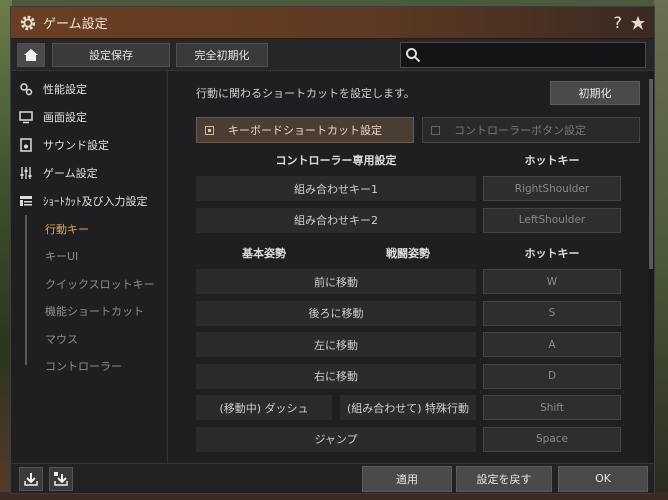 The height and width of the screenshot is (500, 668). What do you see at coordinates (618, 22) in the screenshot?
I see `help-button: ?` at bounding box center [618, 22].